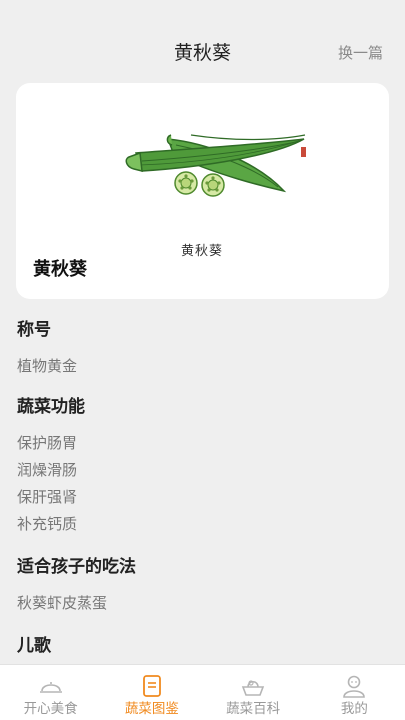 This screenshot has width=405, height=720. Describe the element at coordinates (203, 347) in the screenshot. I see `section-nickname: 称号 植物黄金` at that location.